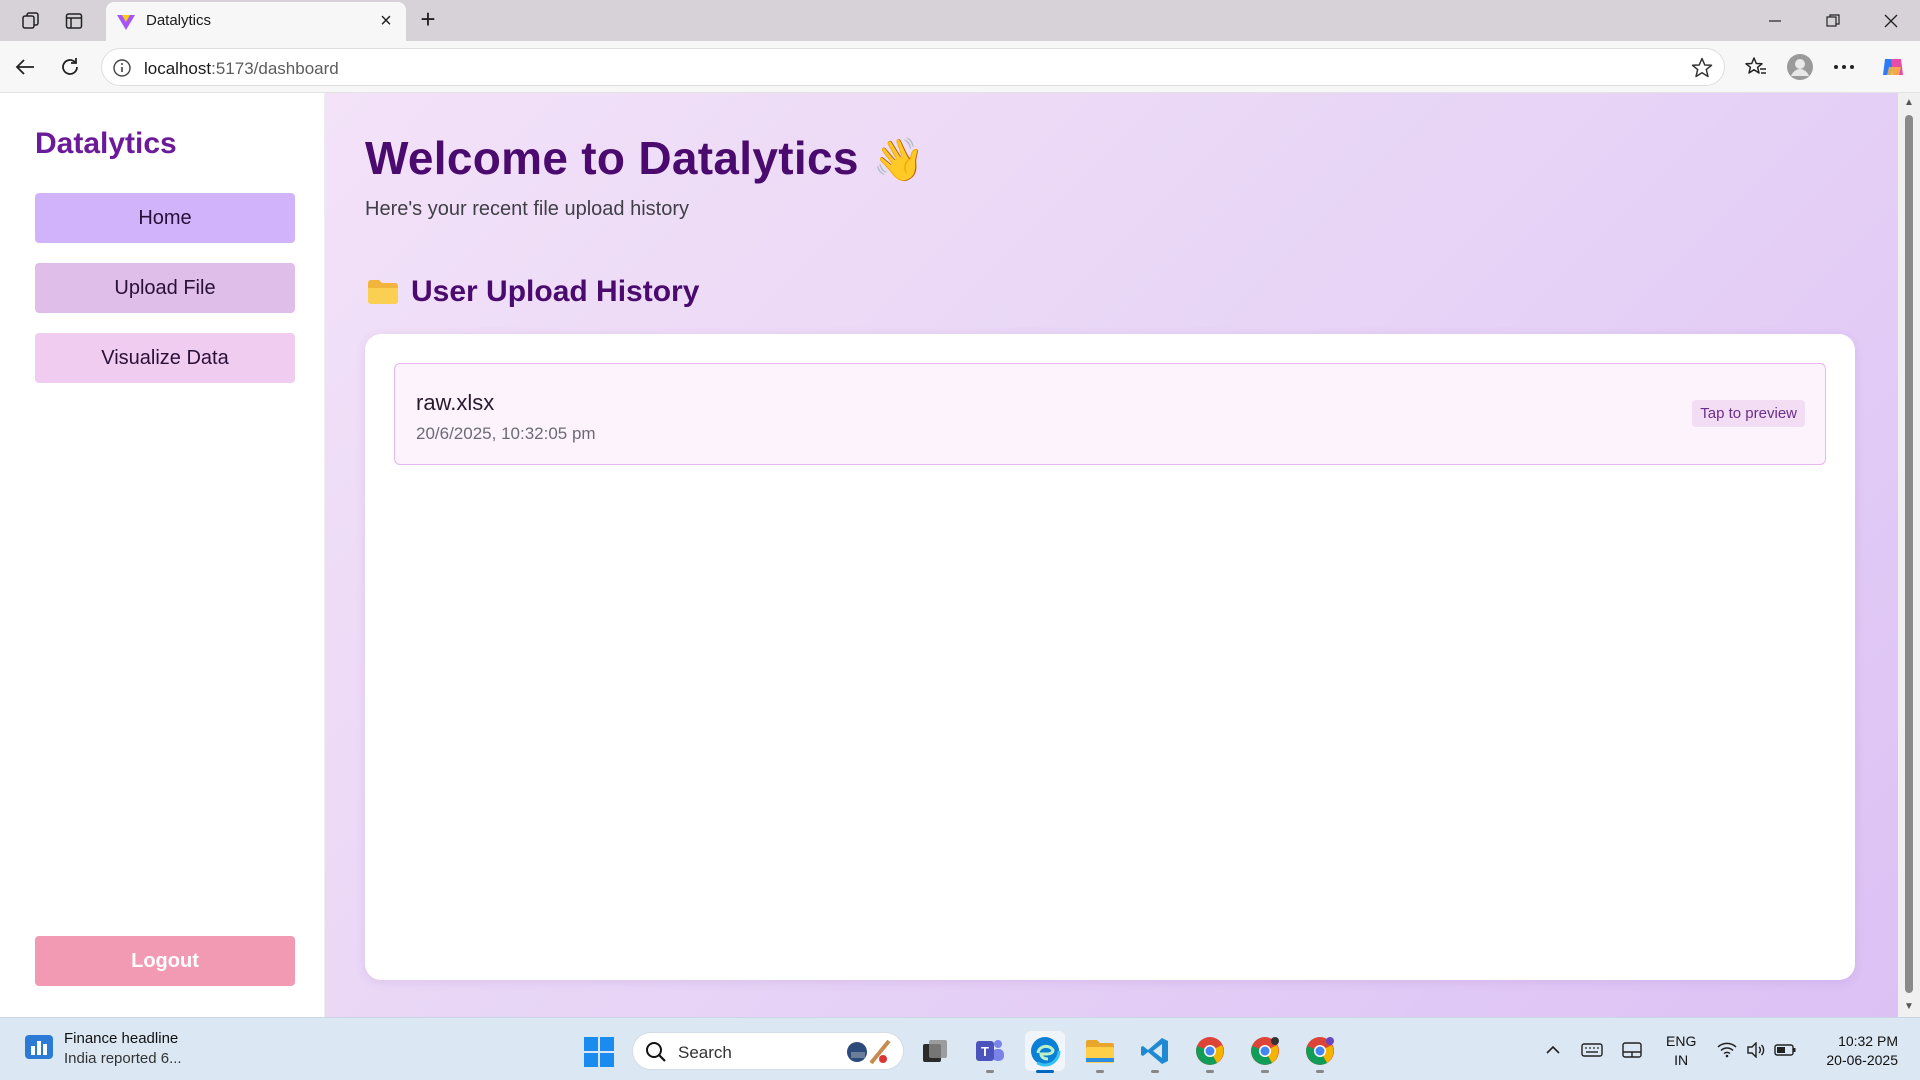 The width and height of the screenshot is (1920, 1080). Describe the element at coordinates (383, 292) in the screenshot. I see `folder-icon` at that location.